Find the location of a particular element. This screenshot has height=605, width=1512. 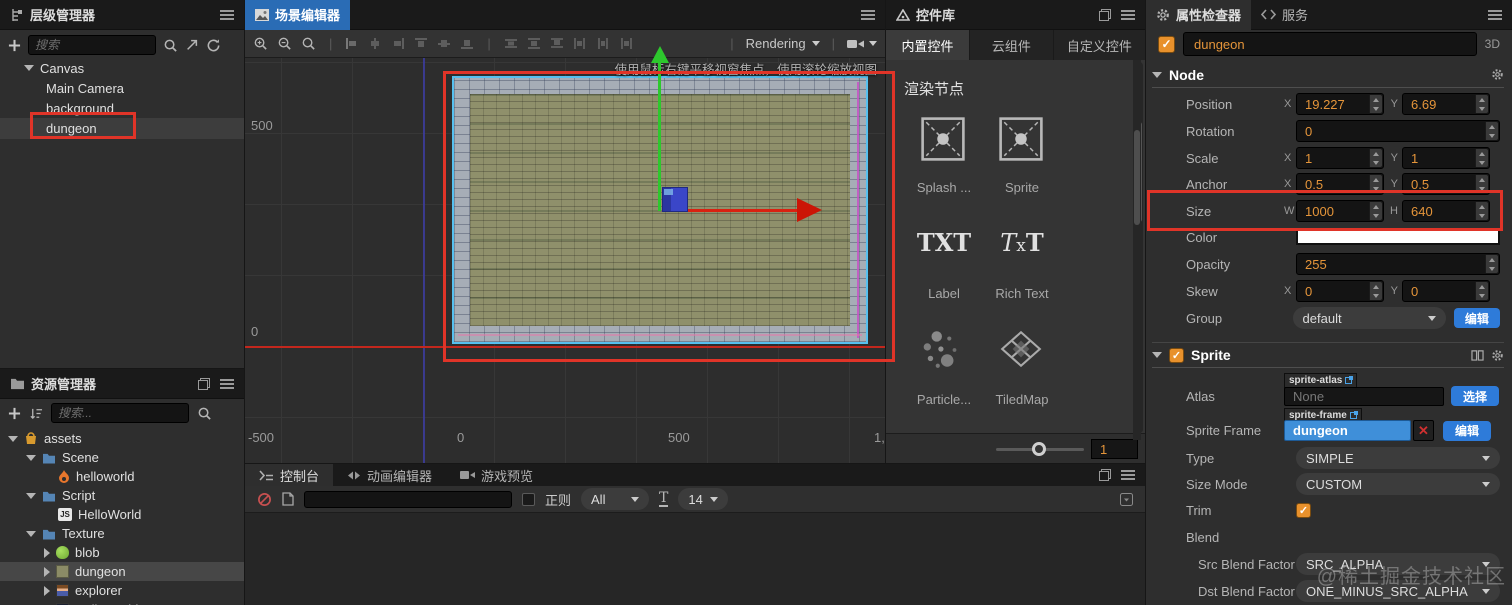

widgets-menu-icon is located at coordinates (1128, 14).